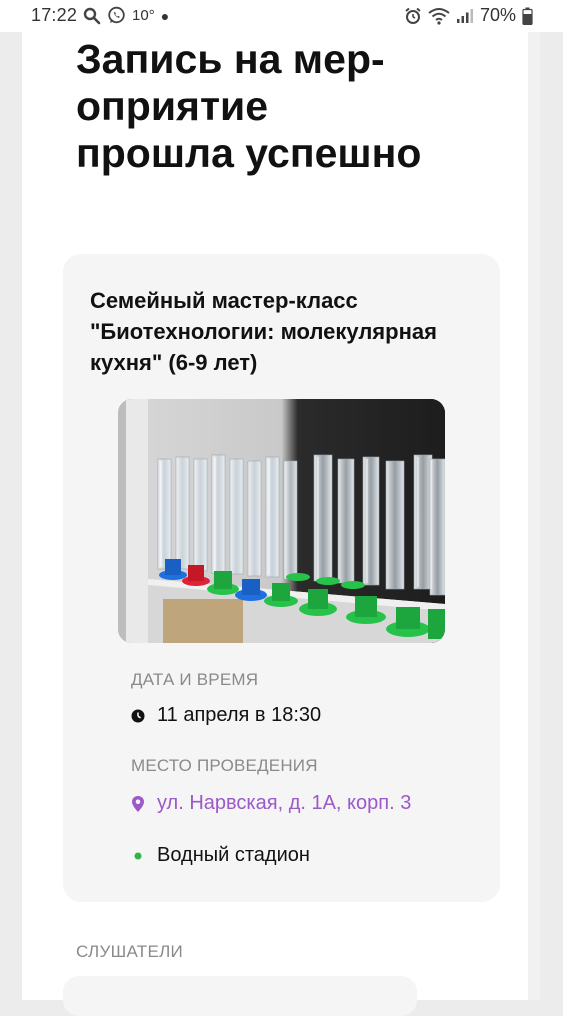  What do you see at coordinates (130, 951) in the screenshot?
I see `listeners-label: СЛУШАТЕЛИ` at bounding box center [130, 951].